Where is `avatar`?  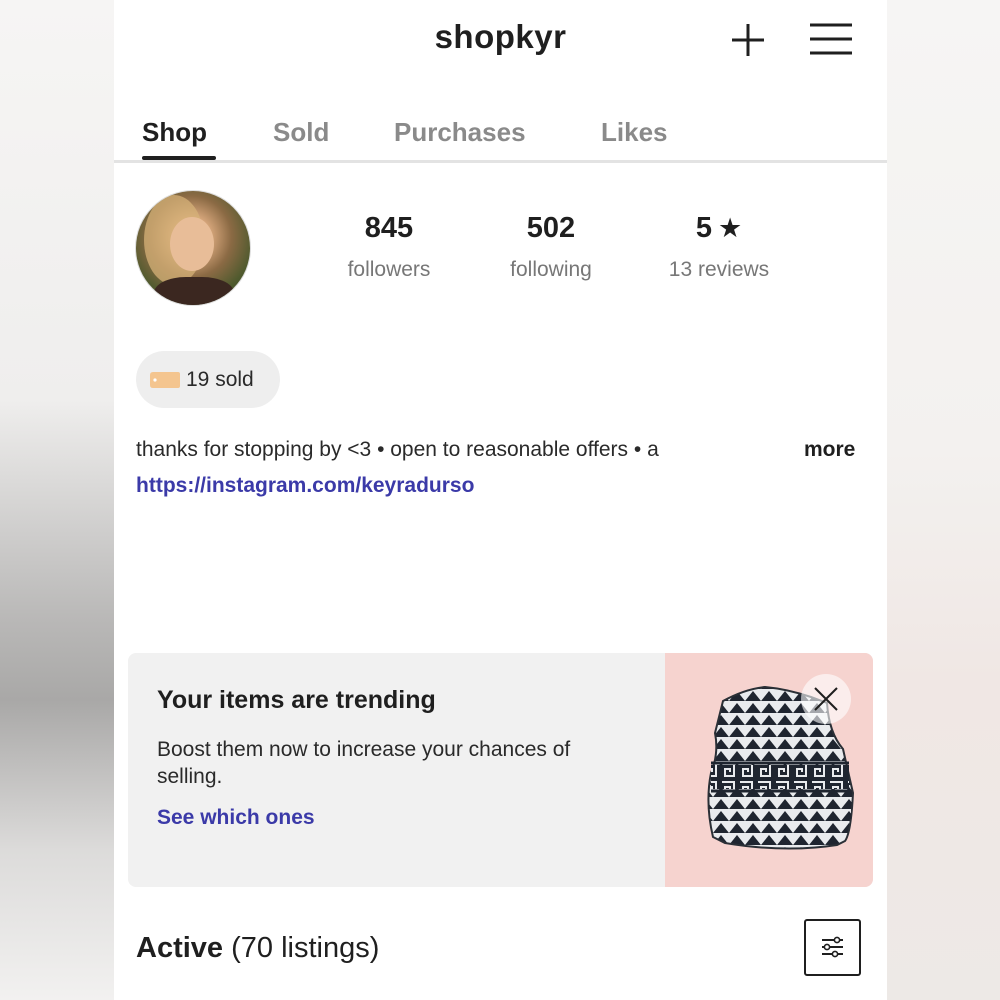 avatar is located at coordinates (193, 248).